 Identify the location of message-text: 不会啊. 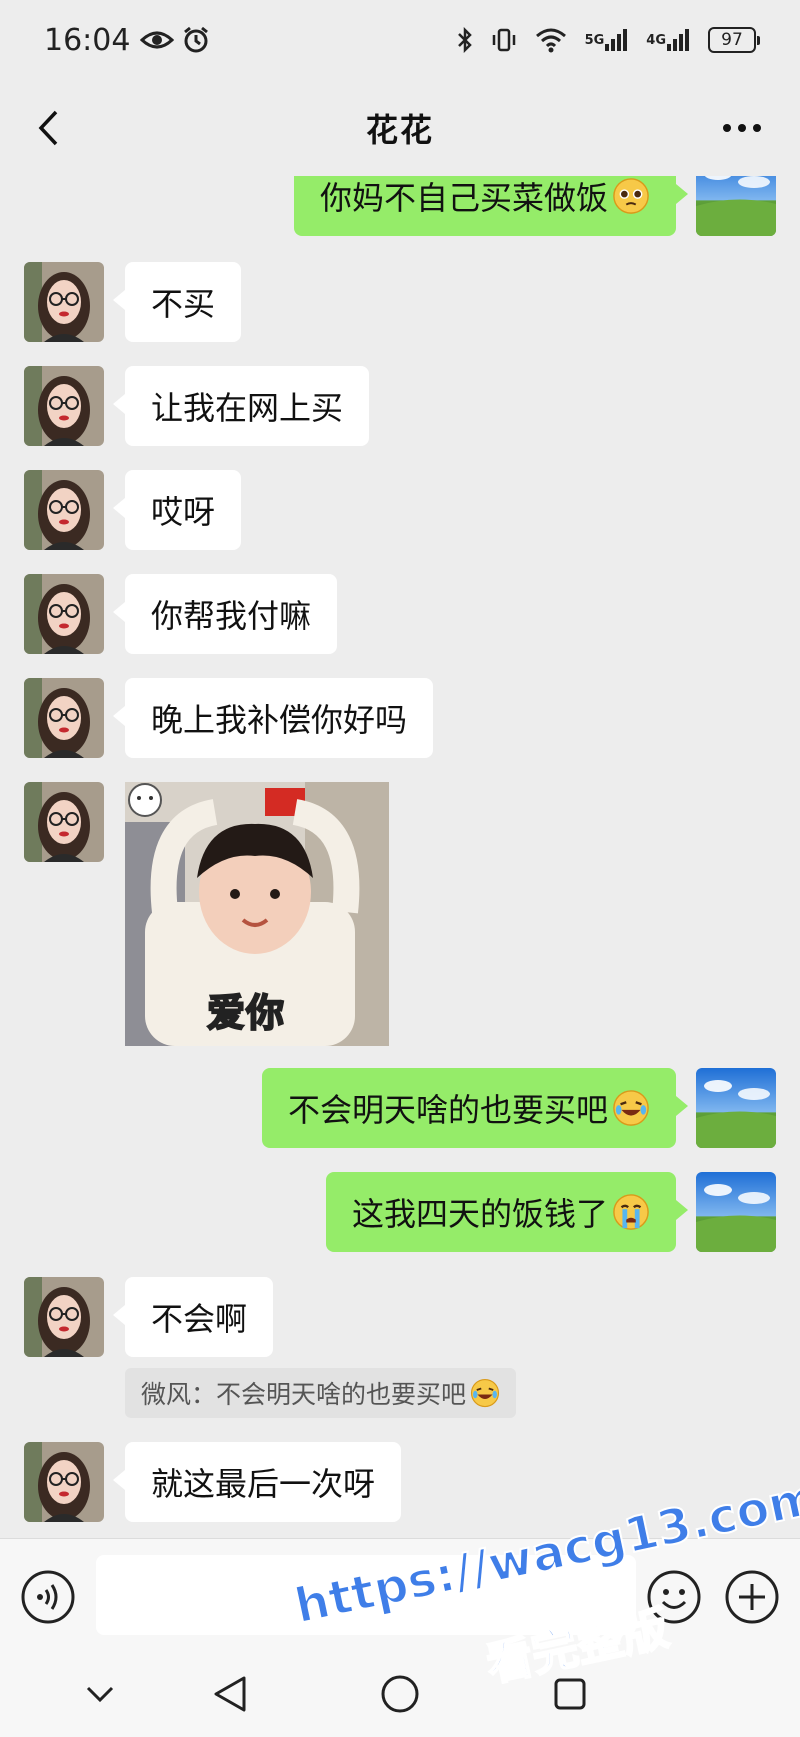
(199, 1319).